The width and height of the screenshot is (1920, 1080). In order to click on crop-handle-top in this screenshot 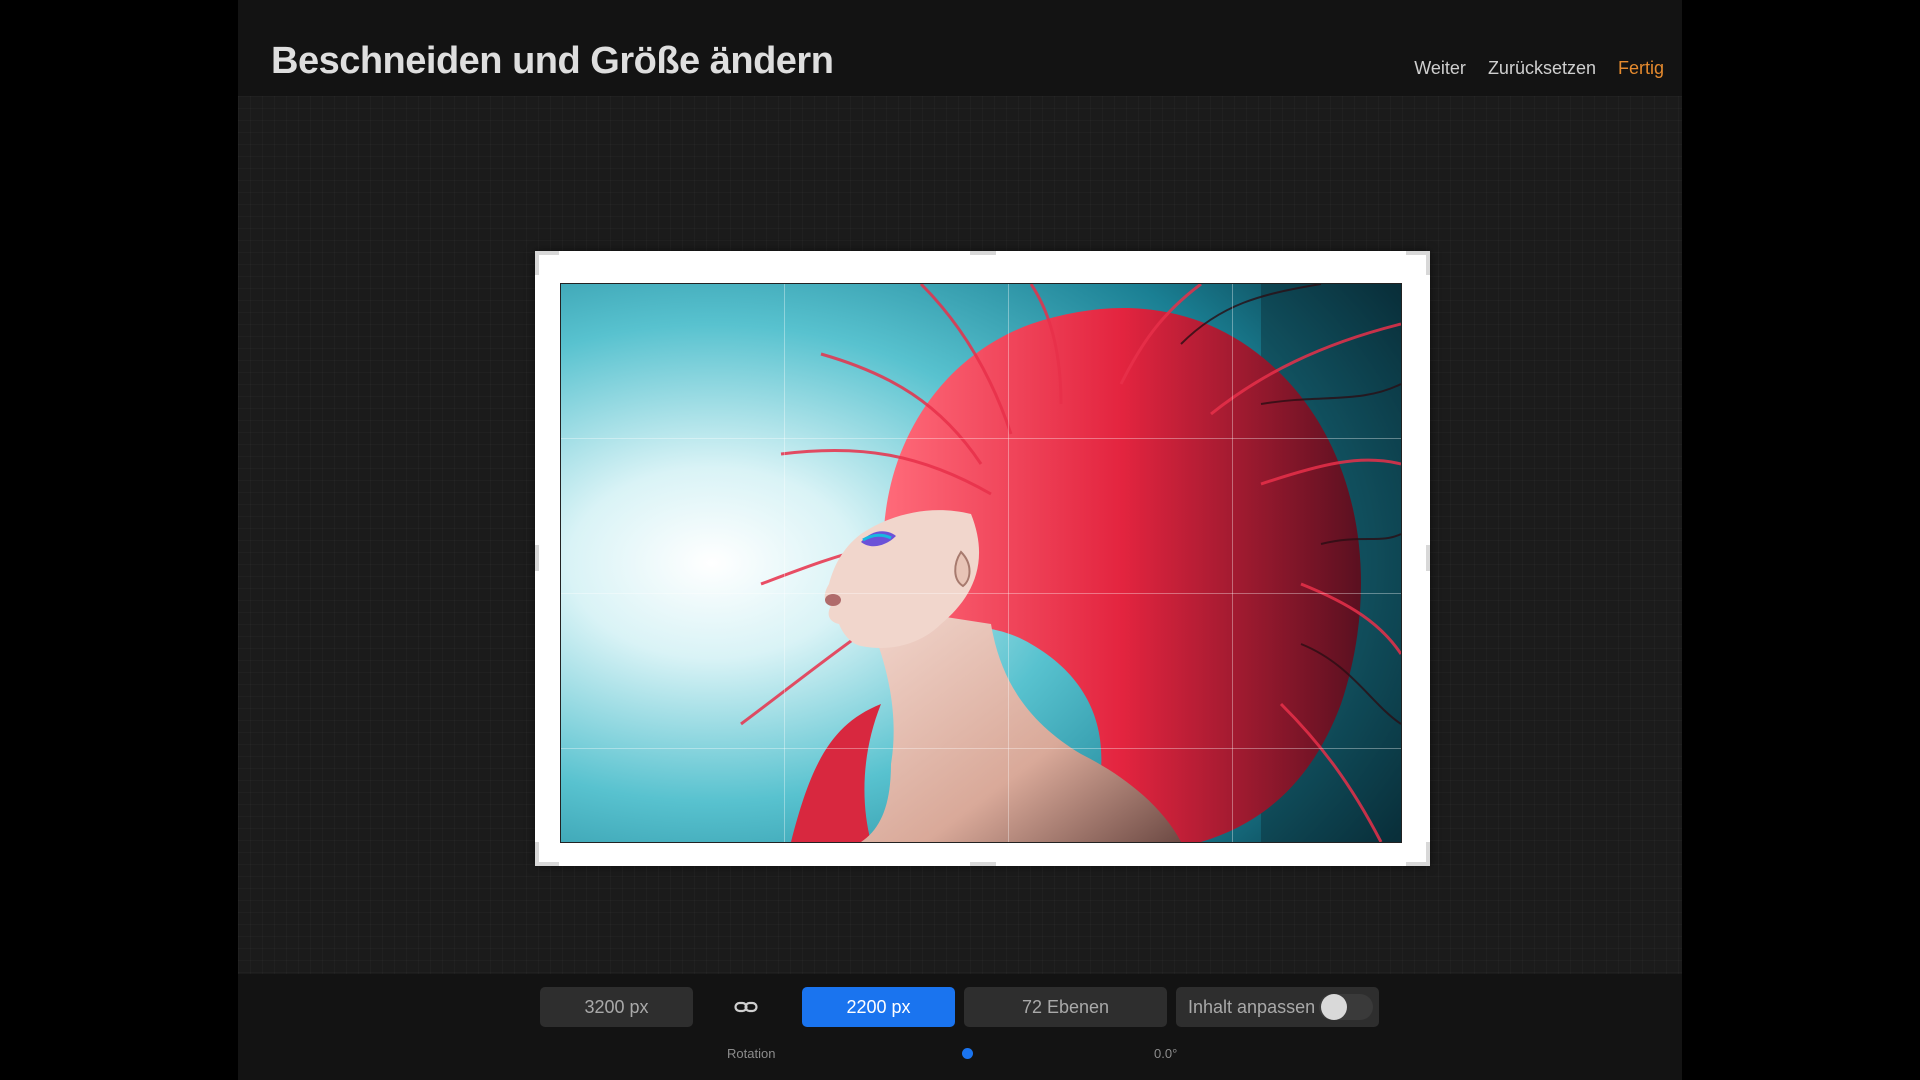, I will do `click(983, 253)`.